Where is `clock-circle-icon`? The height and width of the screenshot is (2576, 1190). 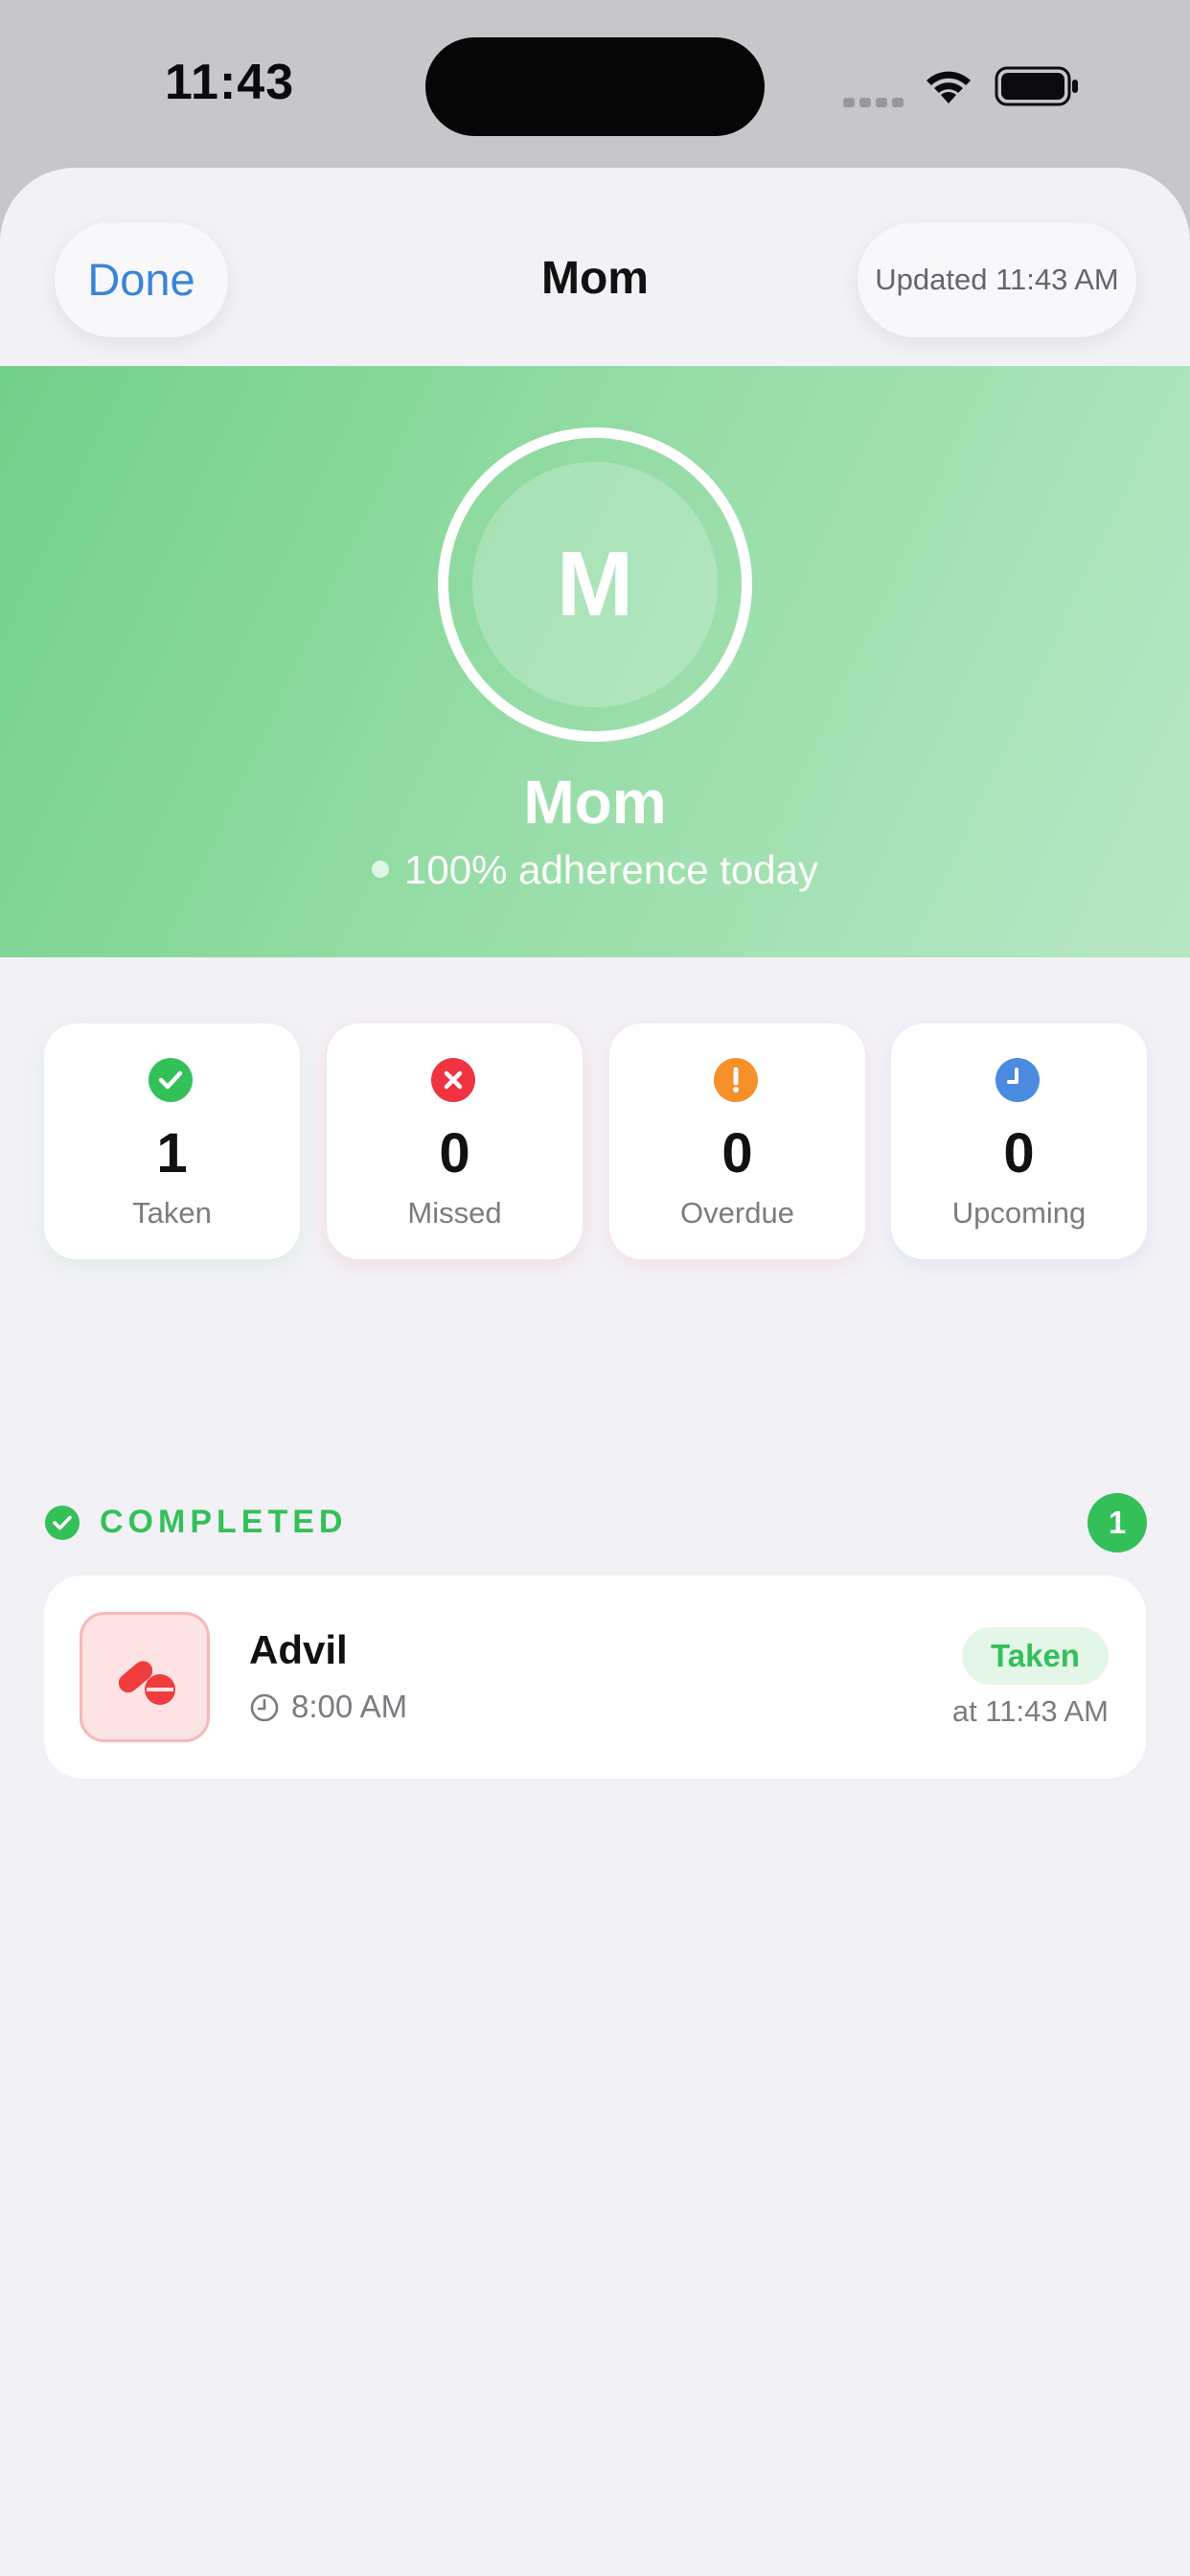 clock-circle-icon is located at coordinates (1017, 1080).